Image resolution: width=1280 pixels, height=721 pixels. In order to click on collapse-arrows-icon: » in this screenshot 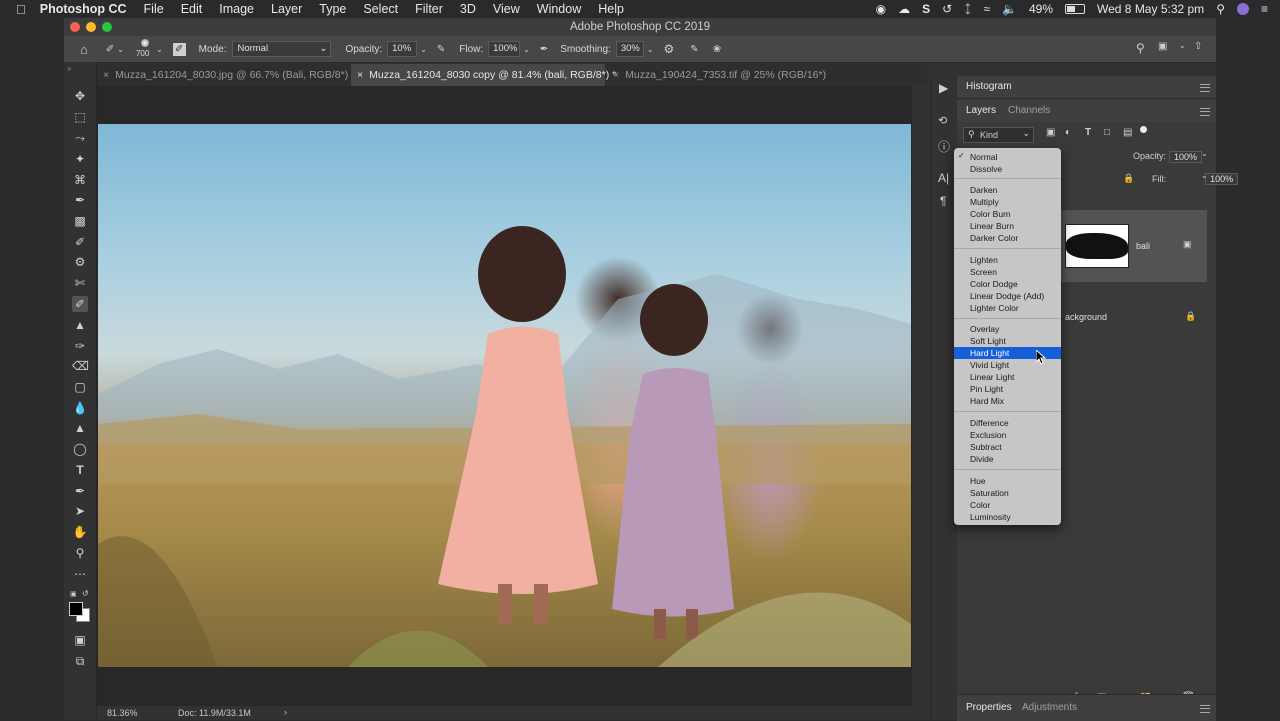, I will do `click(69, 68)`.